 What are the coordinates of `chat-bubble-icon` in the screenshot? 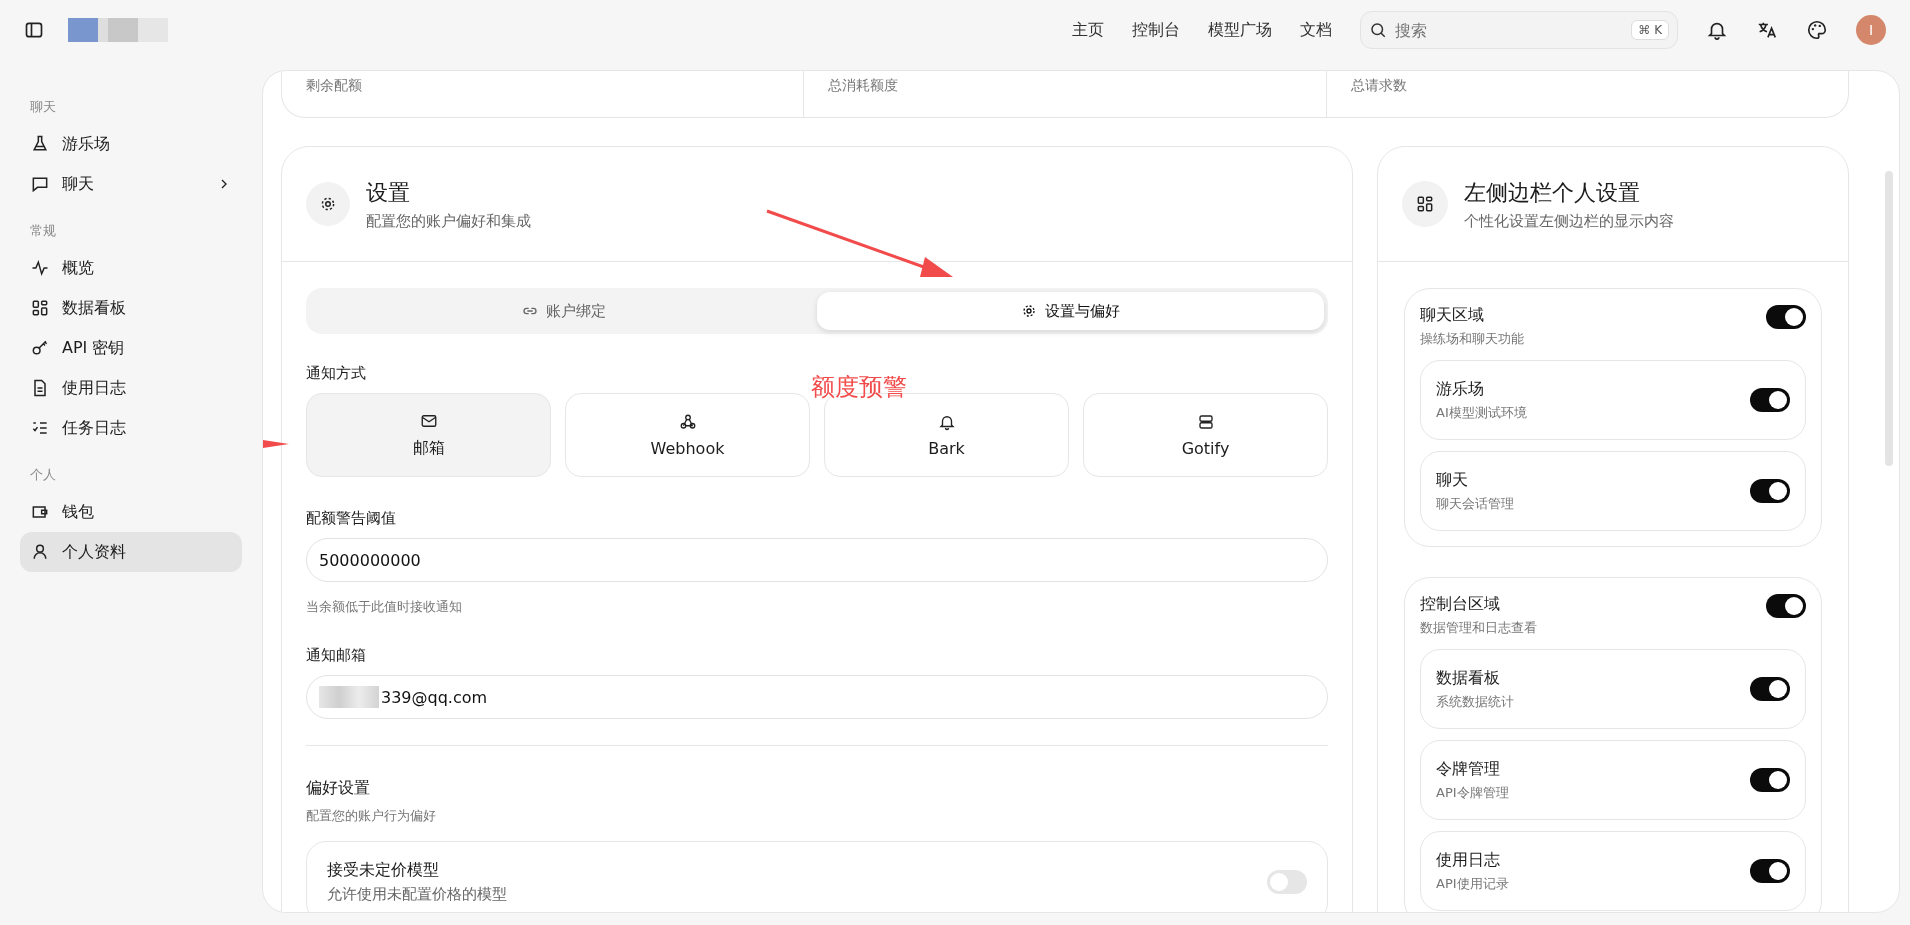 It's located at (40, 184).